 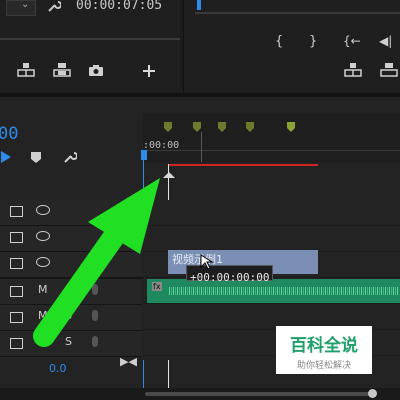 I want to click on watermark: 百科全说 助你轻松解决, so click(x=324, y=350).